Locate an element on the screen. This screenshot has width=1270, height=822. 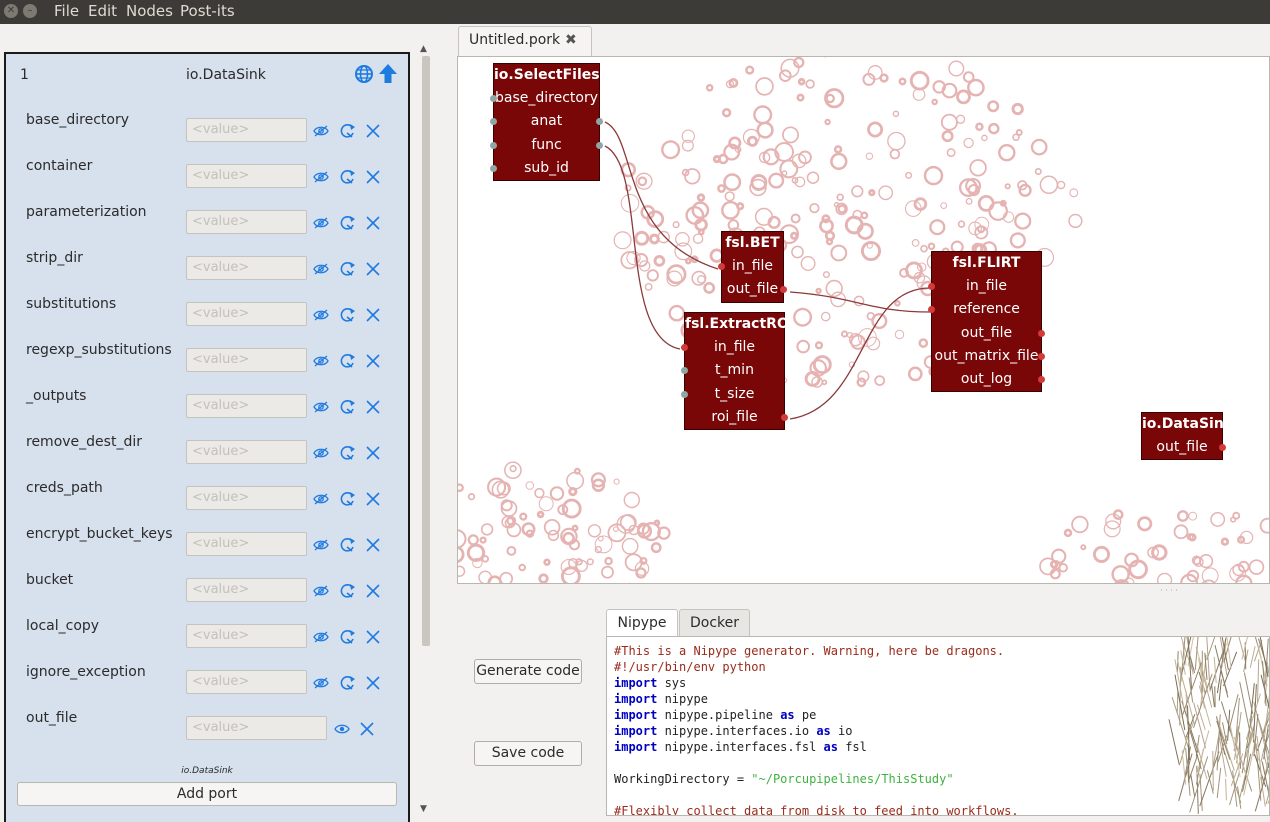
save-code-button: Save code is located at coordinates (528, 753).